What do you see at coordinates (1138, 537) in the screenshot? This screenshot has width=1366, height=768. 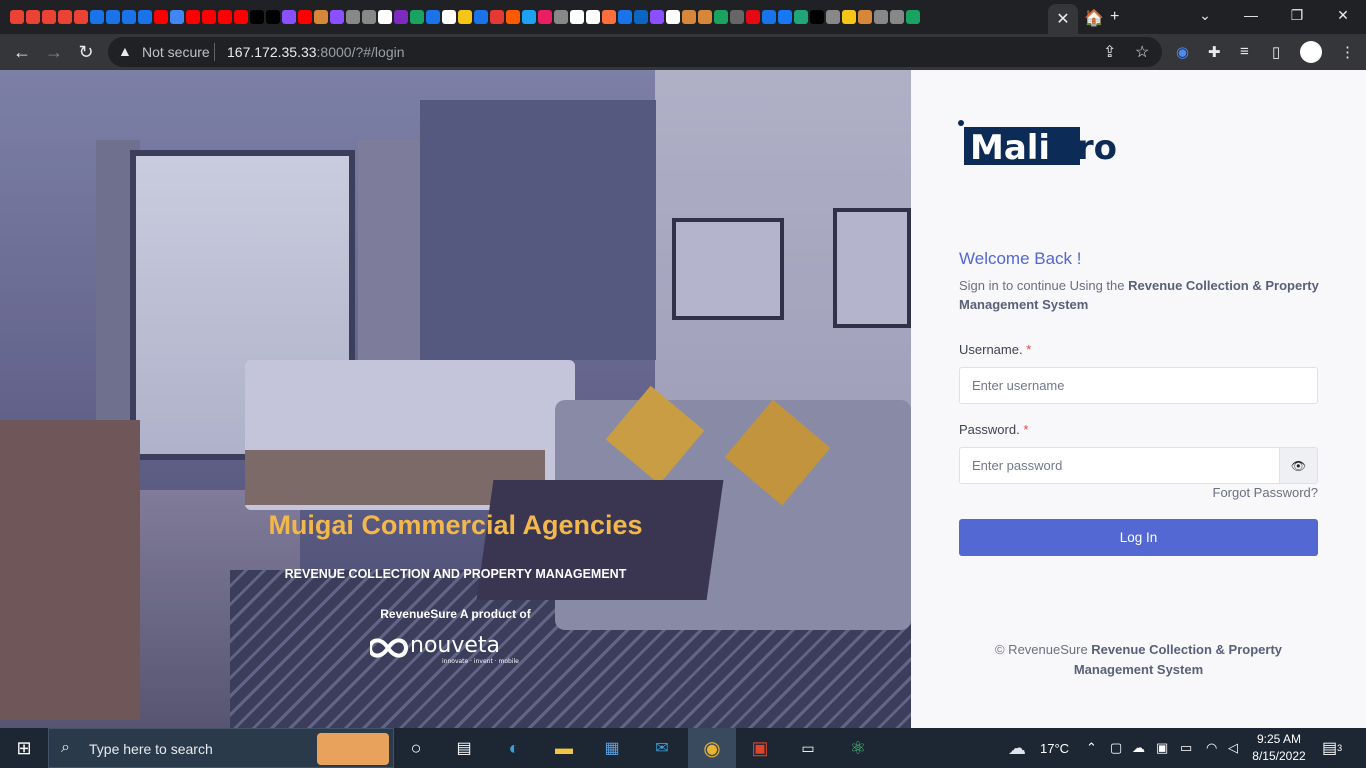 I see `login-button: Log In` at bounding box center [1138, 537].